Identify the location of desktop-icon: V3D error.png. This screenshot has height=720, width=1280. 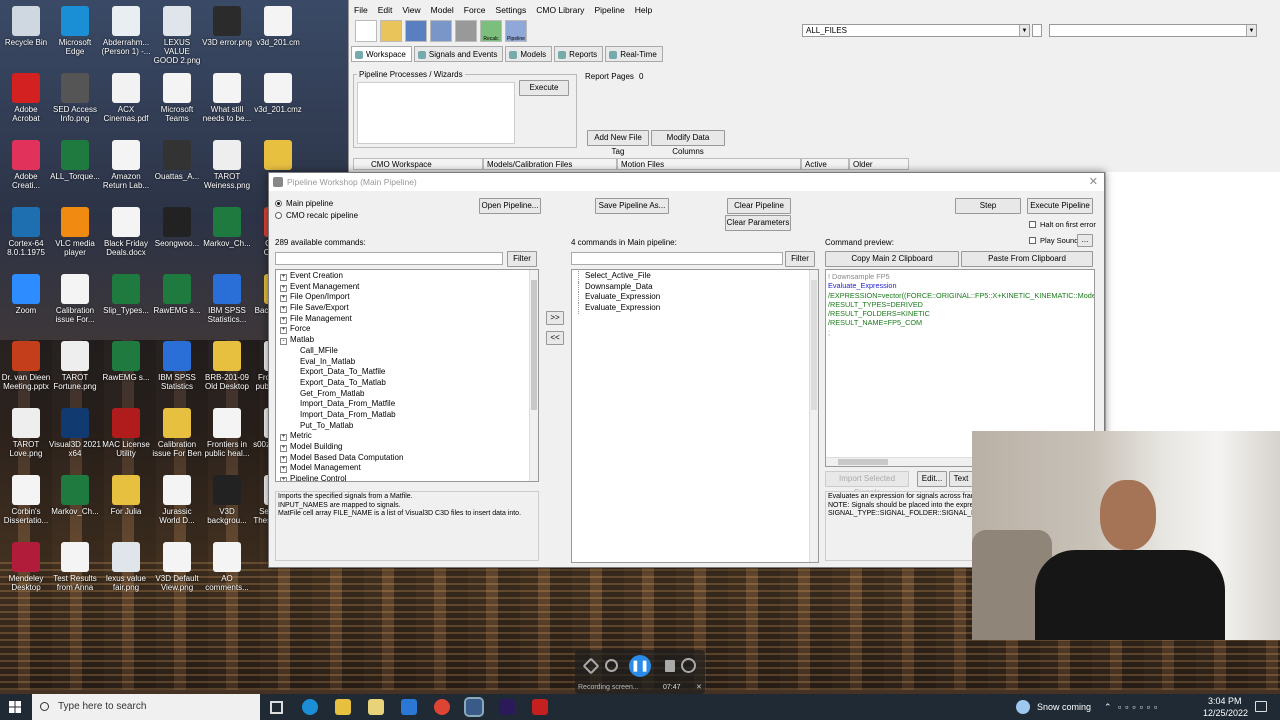
(227, 26).